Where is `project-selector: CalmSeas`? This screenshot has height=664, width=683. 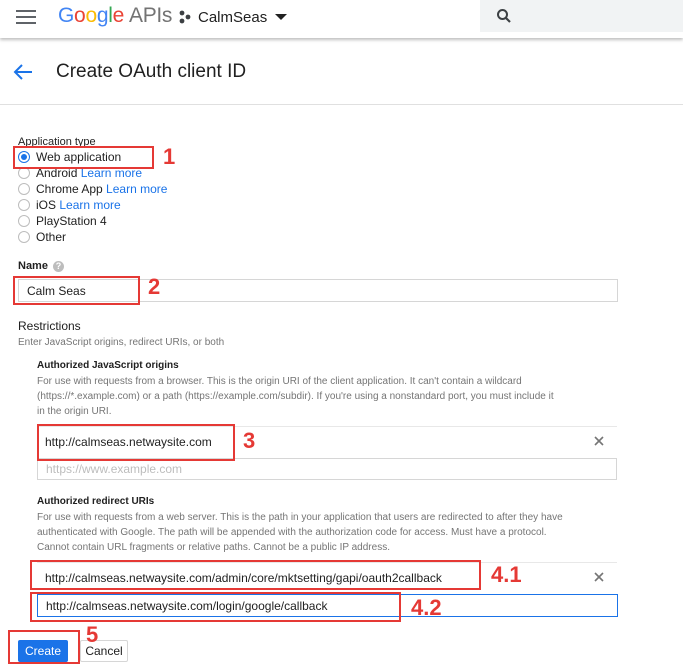
project-selector: CalmSeas is located at coordinates (233, 17).